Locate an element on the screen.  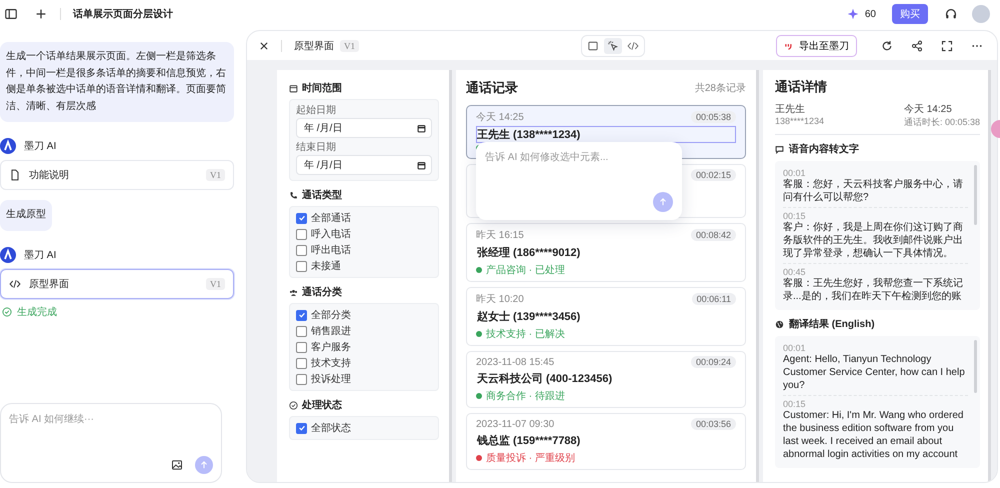
credits-count: 60 is located at coordinates (870, 14).